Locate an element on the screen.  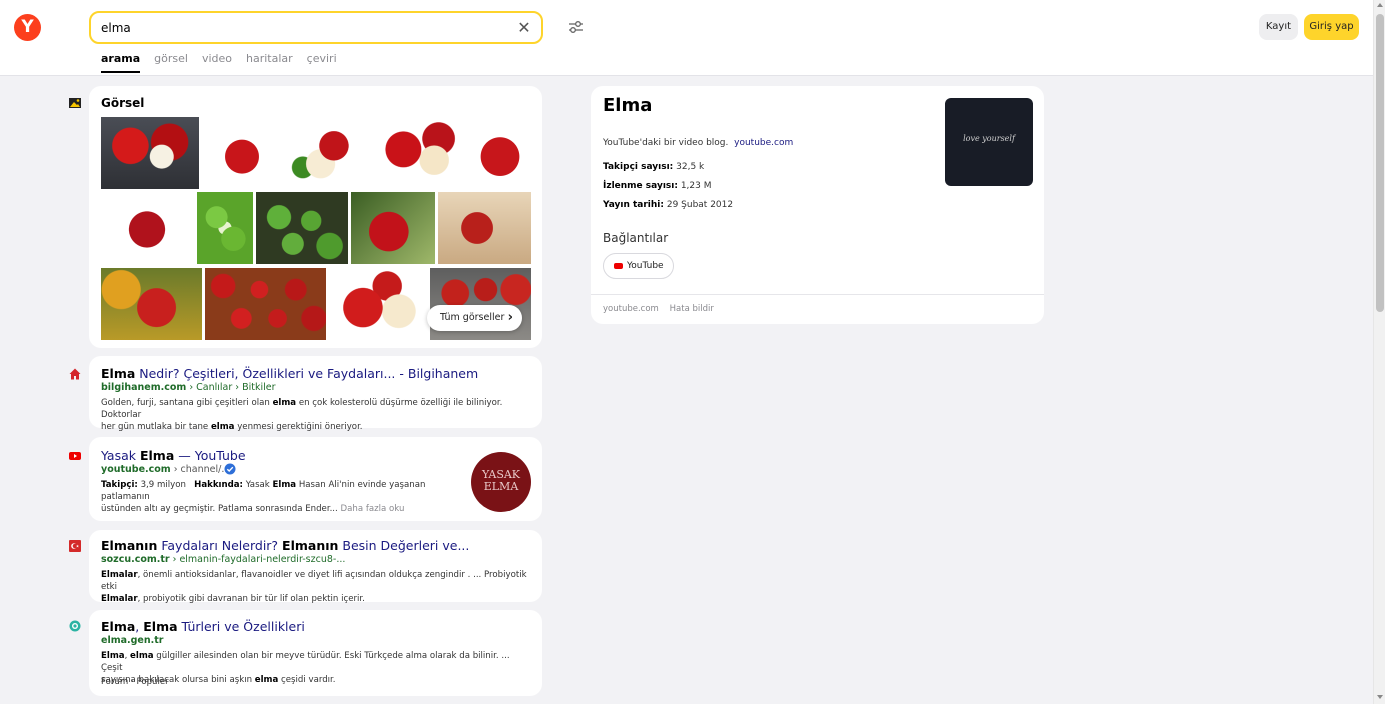
result-title-link: Yasak Elma — YouTube is located at coordinates (173, 455).